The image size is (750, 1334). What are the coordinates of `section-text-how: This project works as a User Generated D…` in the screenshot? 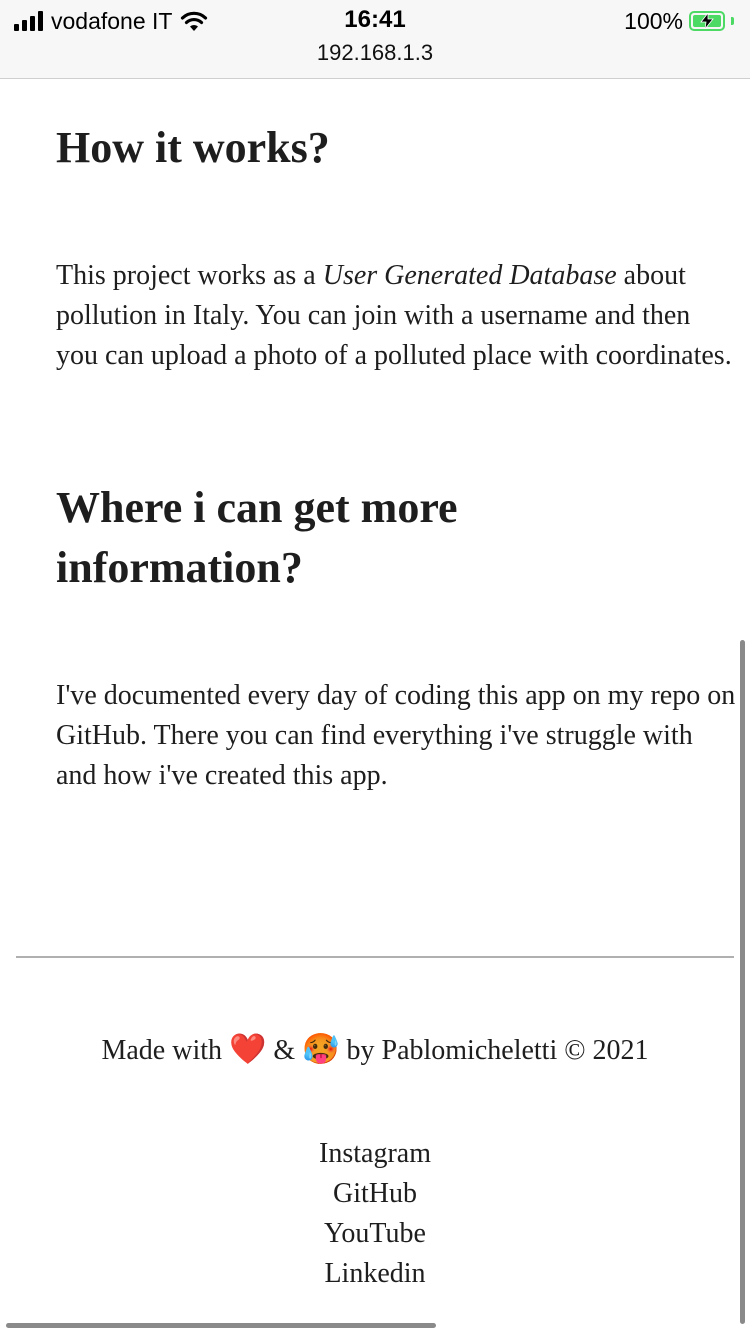 It's located at (394, 315).